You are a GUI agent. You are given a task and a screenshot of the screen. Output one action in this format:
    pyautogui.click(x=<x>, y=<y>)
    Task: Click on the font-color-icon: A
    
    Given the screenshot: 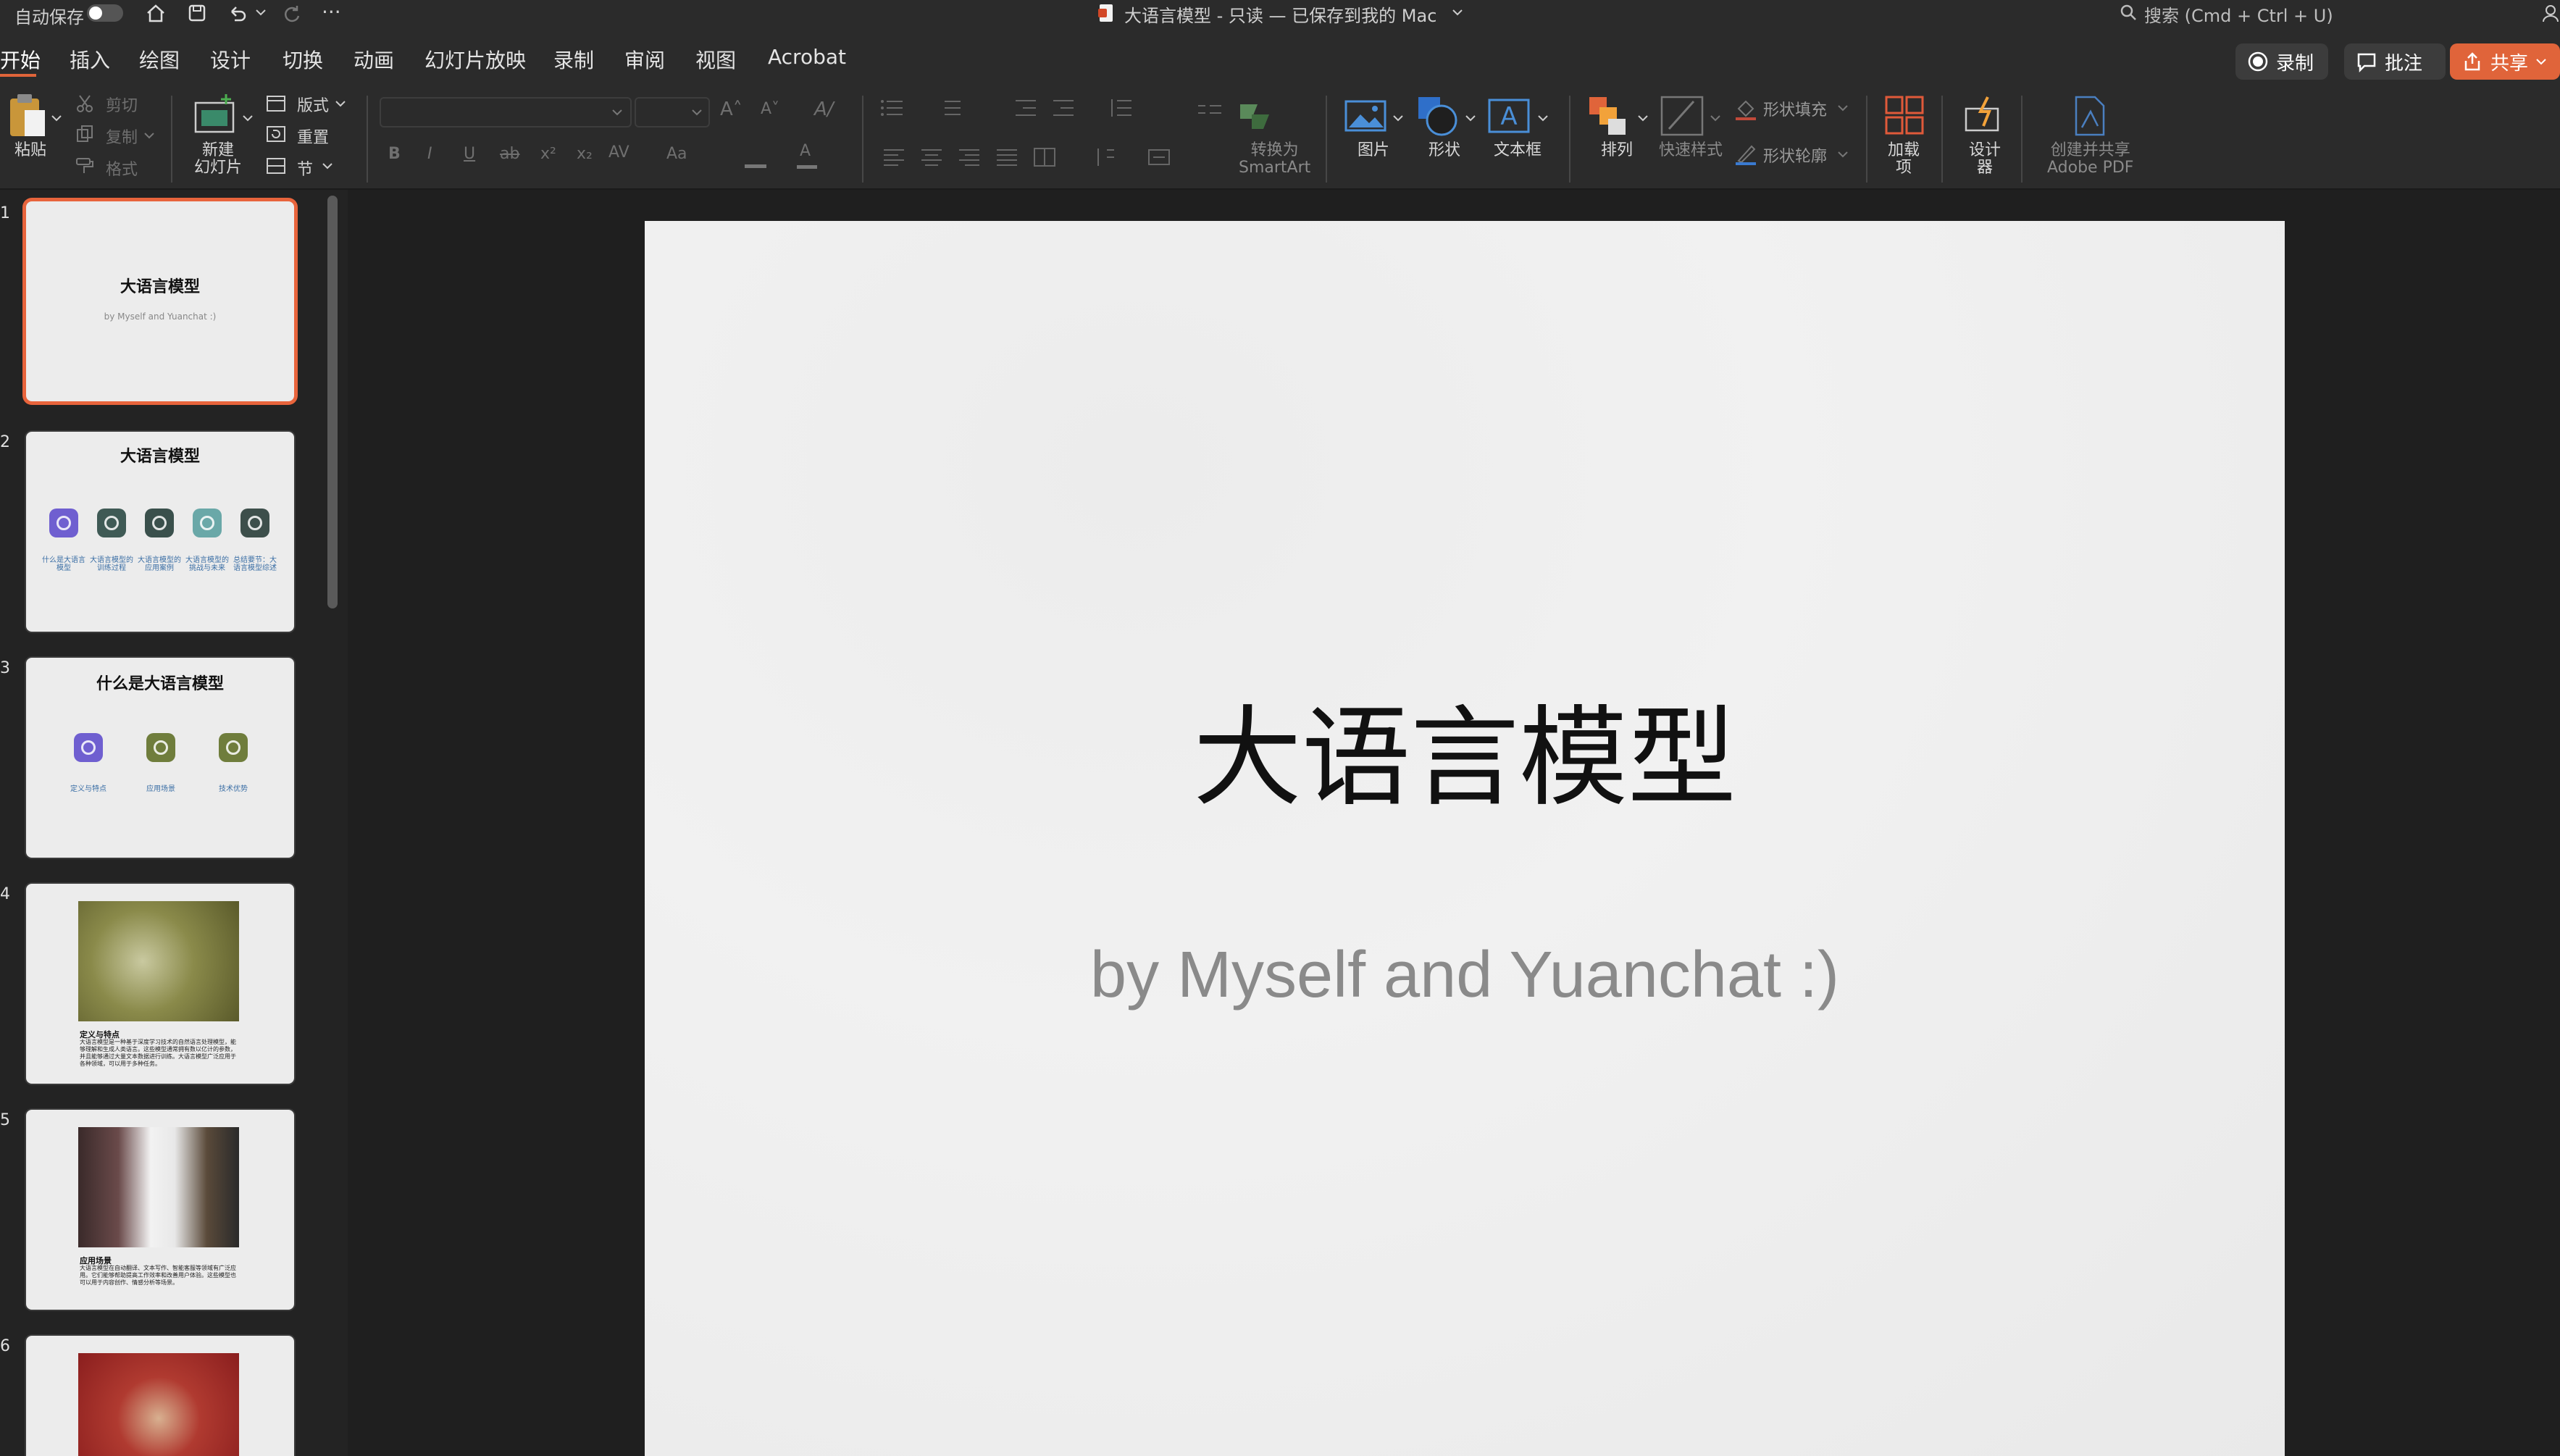 What is the action you would take?
    pyautogui.click(x=805, y=151)
    